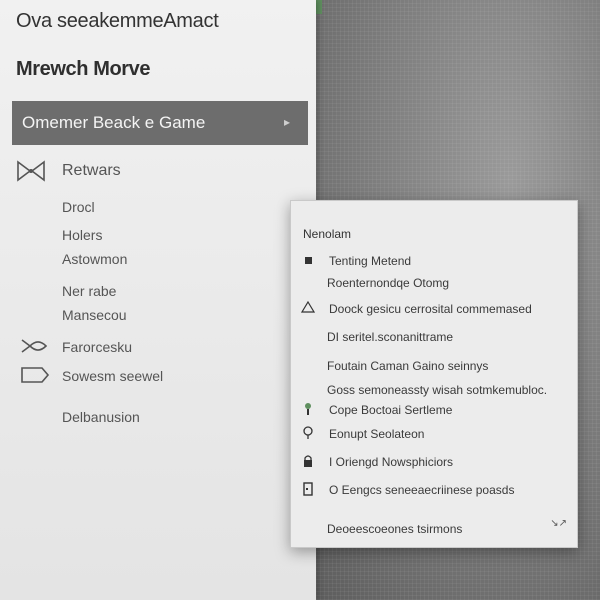 The height and width of the screenshot is (600, 600). I want to click on warning-triangle-icon, so click(308, 308).